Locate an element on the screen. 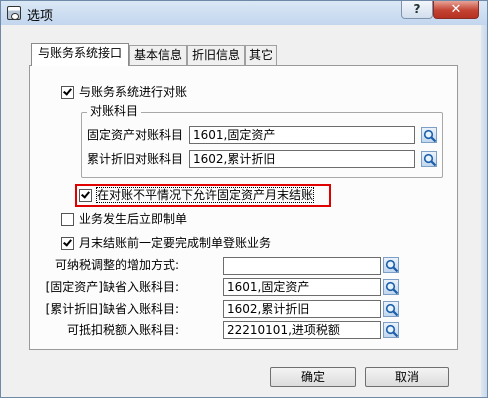 This screenshot has height=398, width=488. deductible-tax-lookup-search-icon is located at coordinates (391, 330).